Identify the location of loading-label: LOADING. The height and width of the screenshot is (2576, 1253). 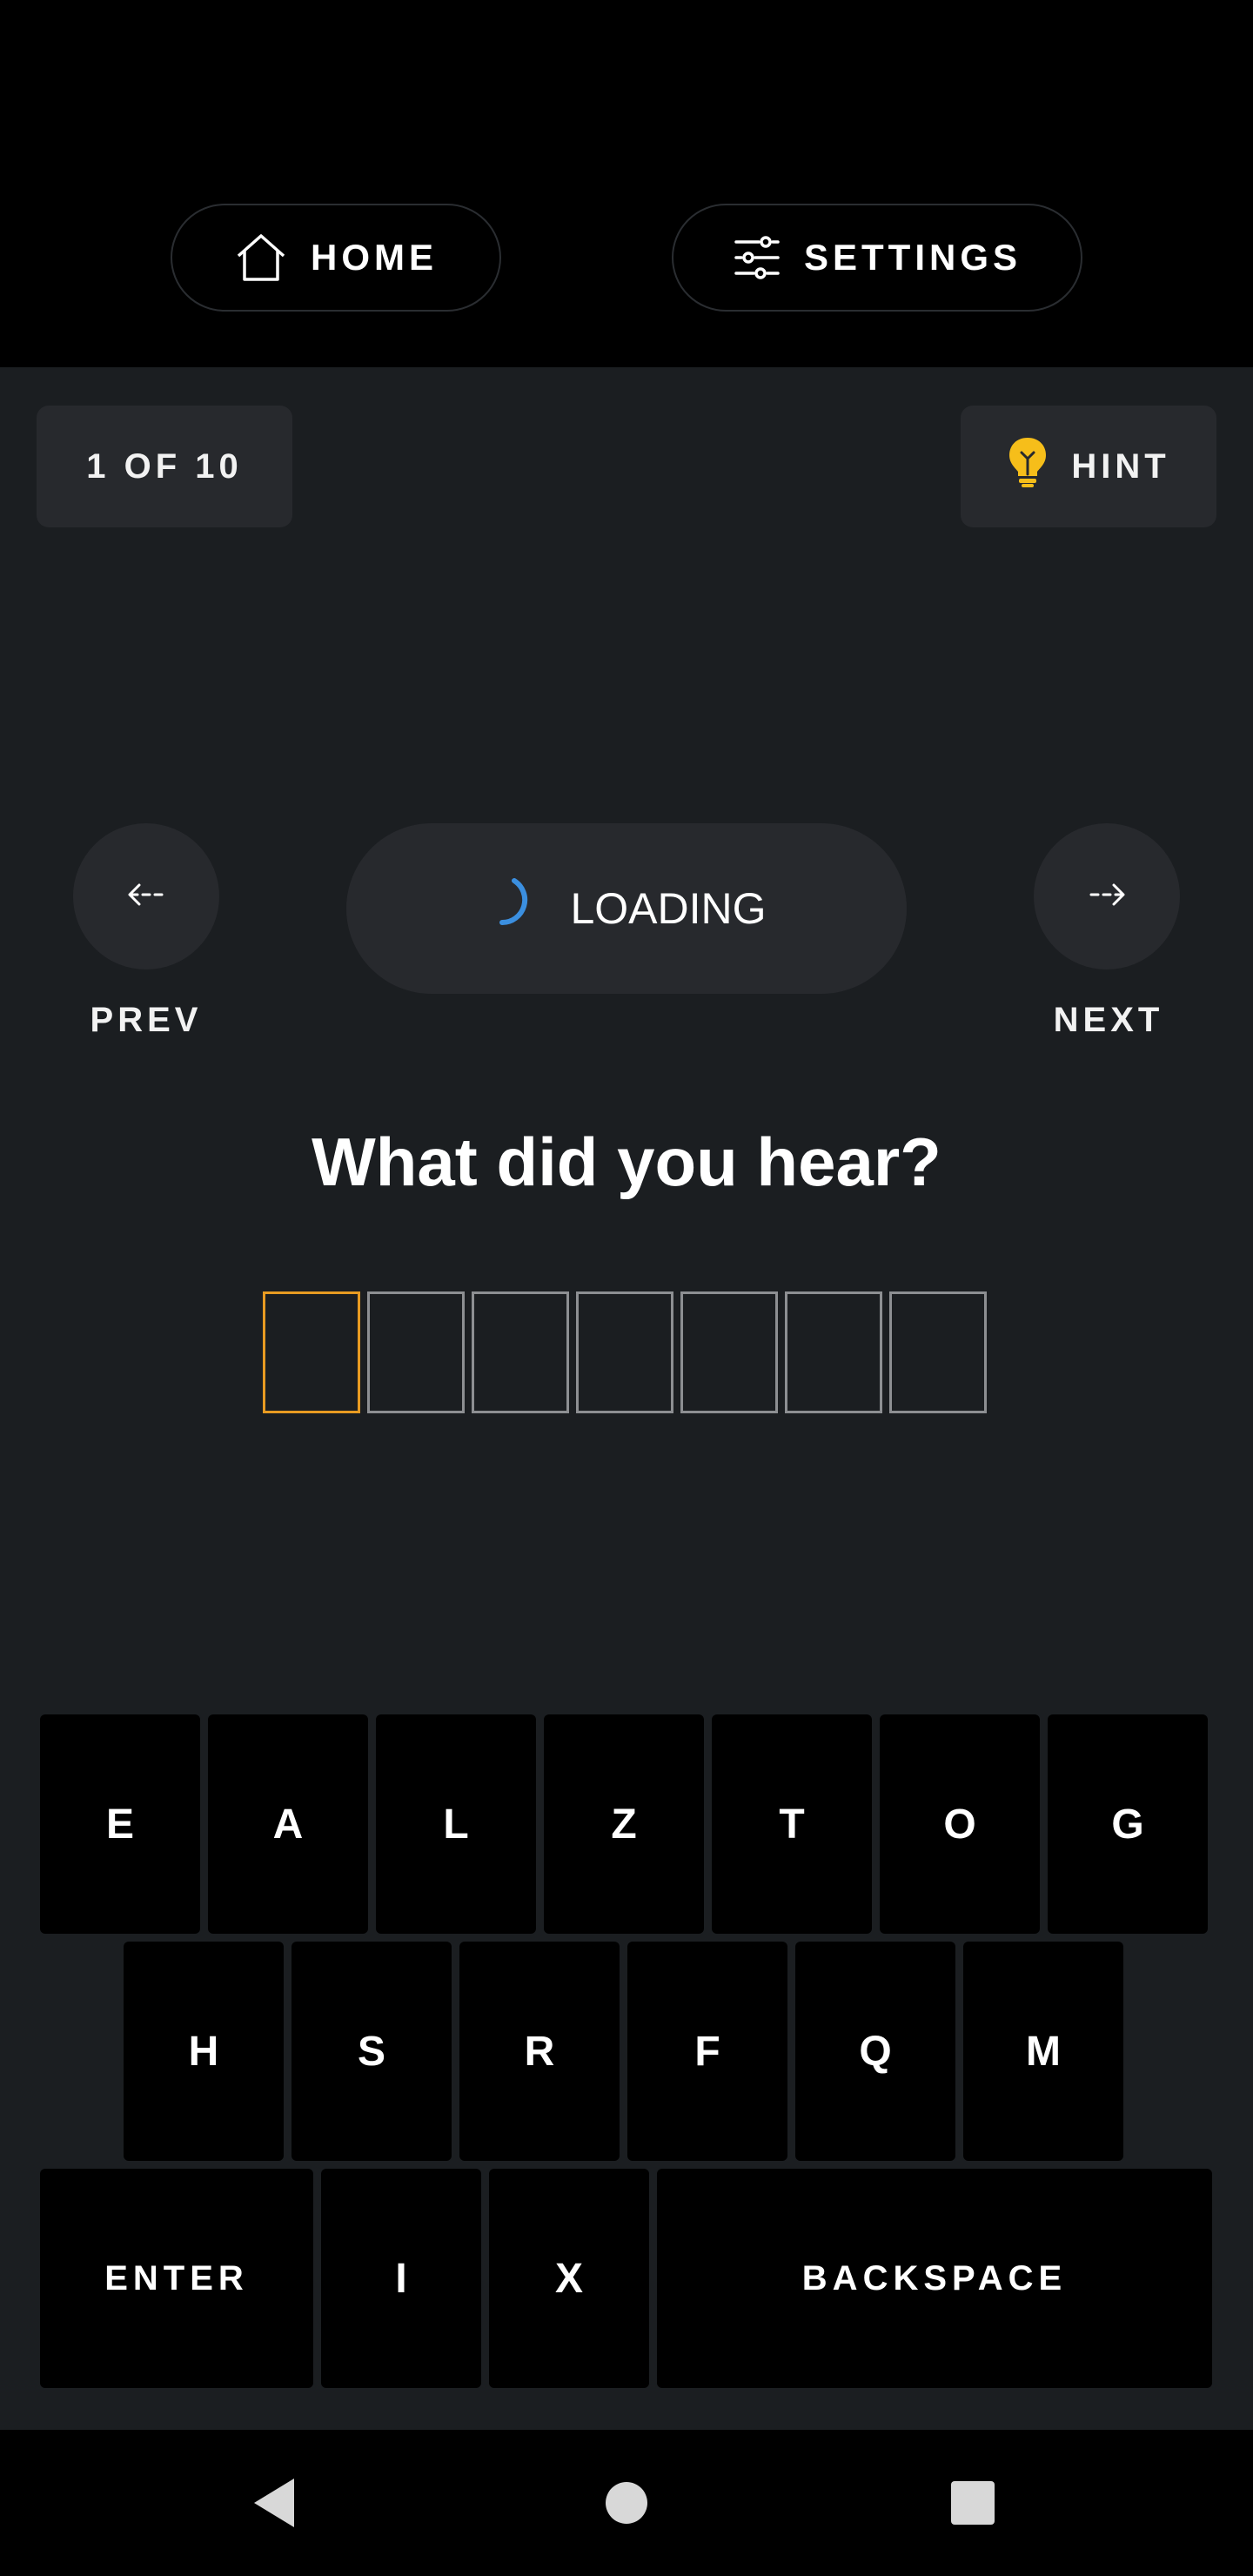
(668, 909).